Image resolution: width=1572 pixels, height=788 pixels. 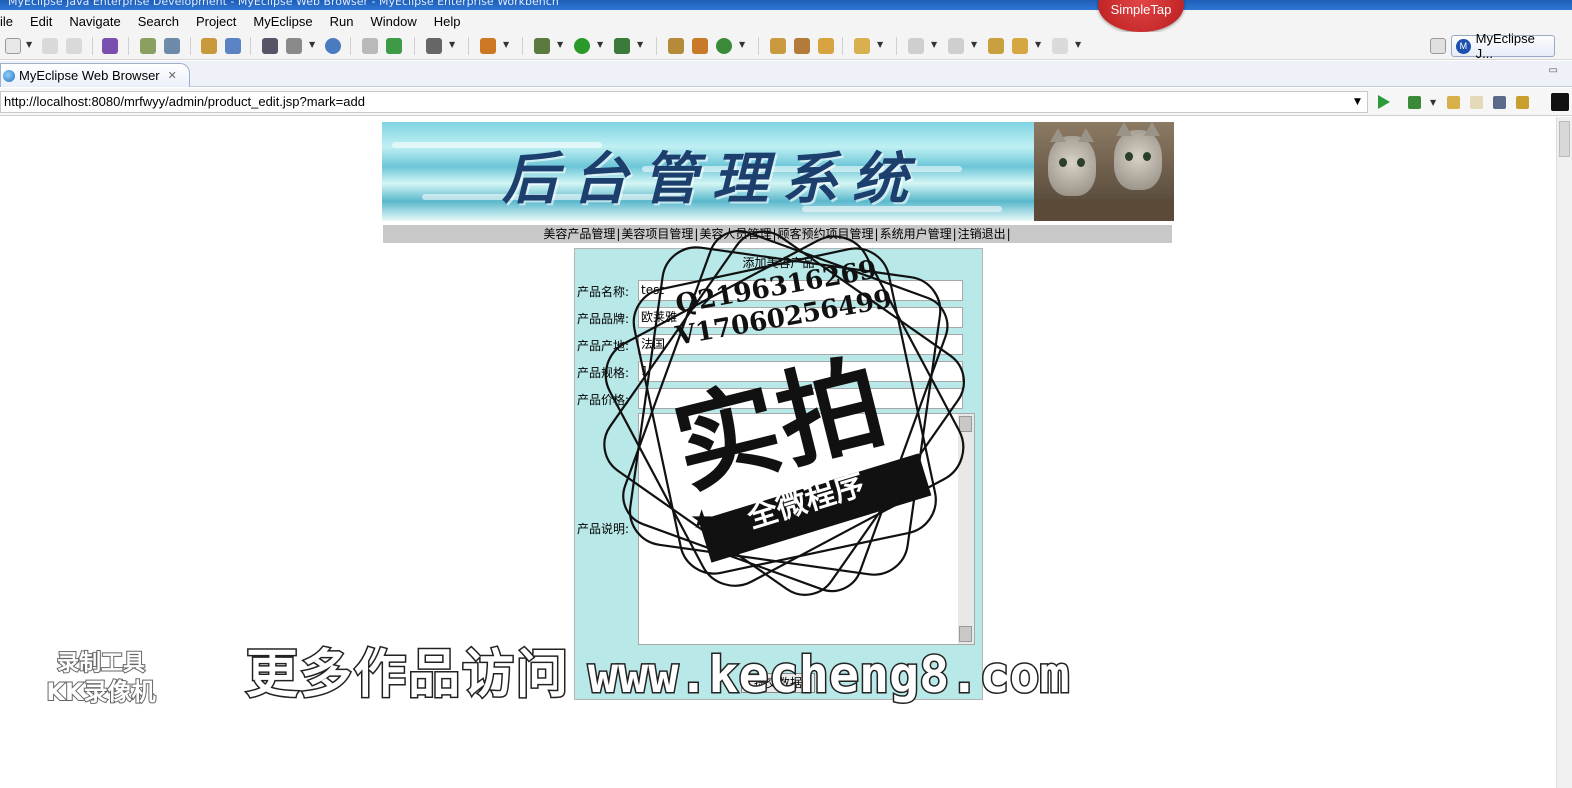 I want to click on promo-watermark-cn: 更多作品访问, so click(x=407, y=675).